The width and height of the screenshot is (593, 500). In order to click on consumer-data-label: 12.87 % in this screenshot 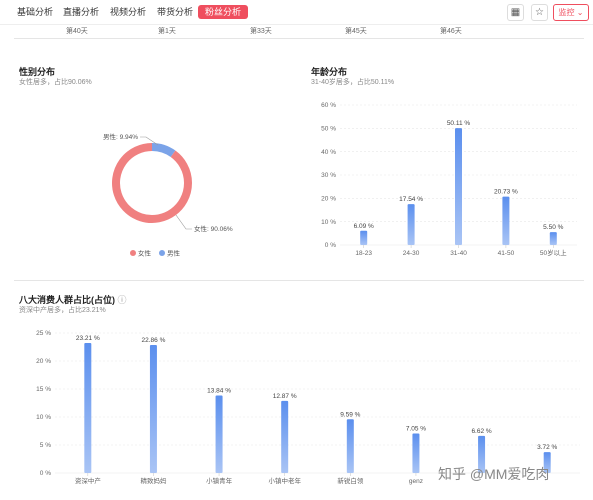, I will do `click(285, 396)`.